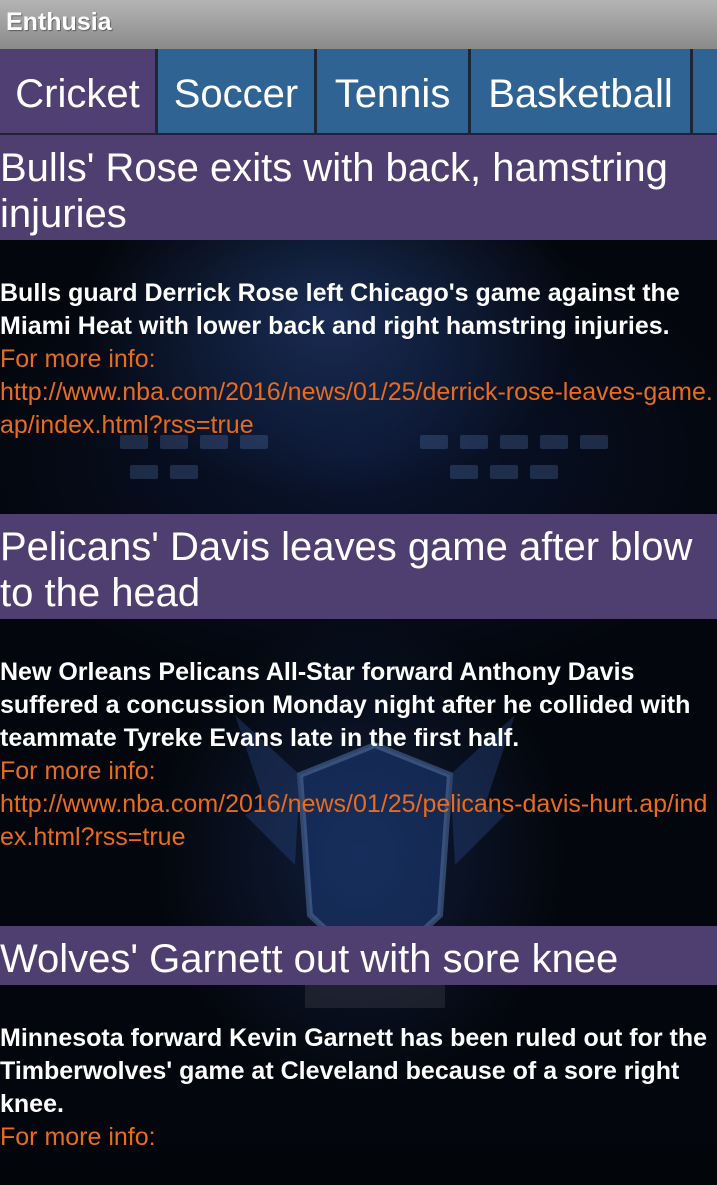  I want to click on tab-cricket: Cricket, so click(77, 92).